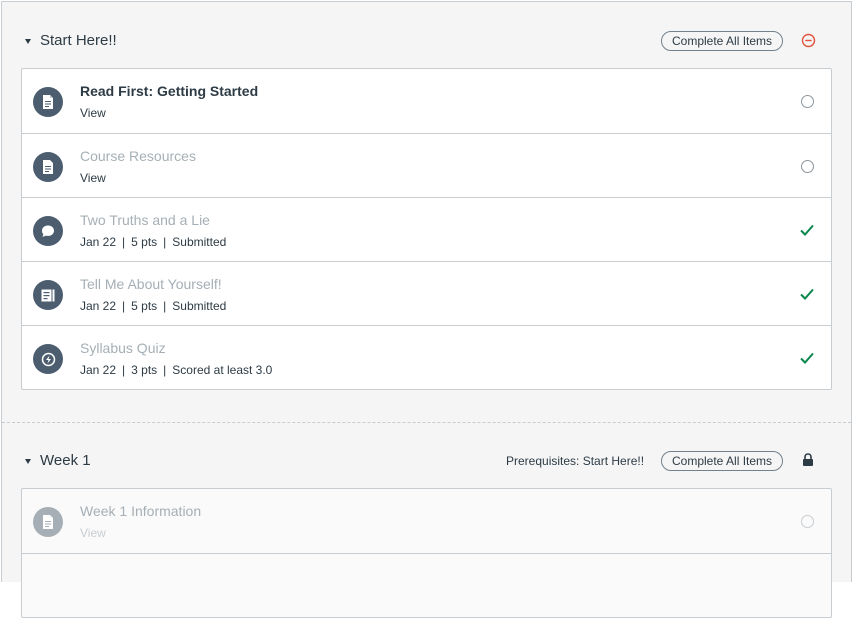  Describe the element at coordinates (123, 348) in the screenshot. I see `item-title-link: Syllabus Quiz` at that location.